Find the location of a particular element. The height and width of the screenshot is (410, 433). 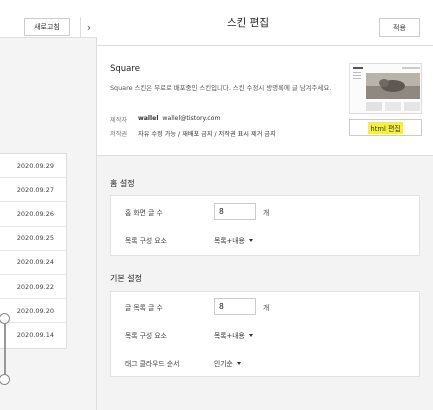

collapse-panel-button: › is located at coordinates (88, 27).